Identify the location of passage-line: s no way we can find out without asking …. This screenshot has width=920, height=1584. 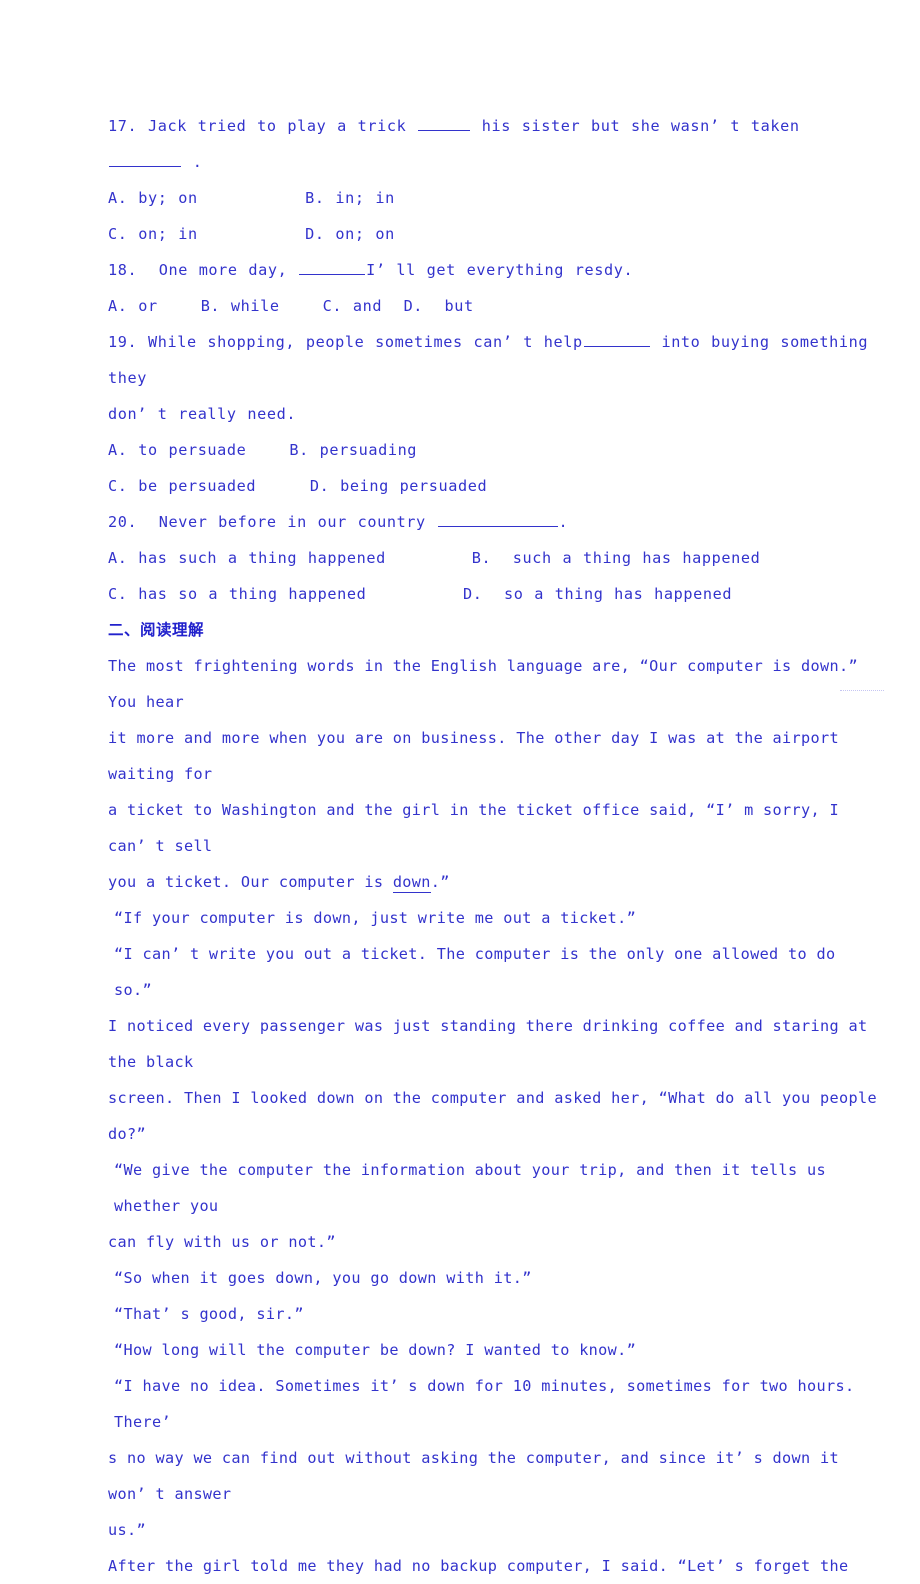
(478, 1476).